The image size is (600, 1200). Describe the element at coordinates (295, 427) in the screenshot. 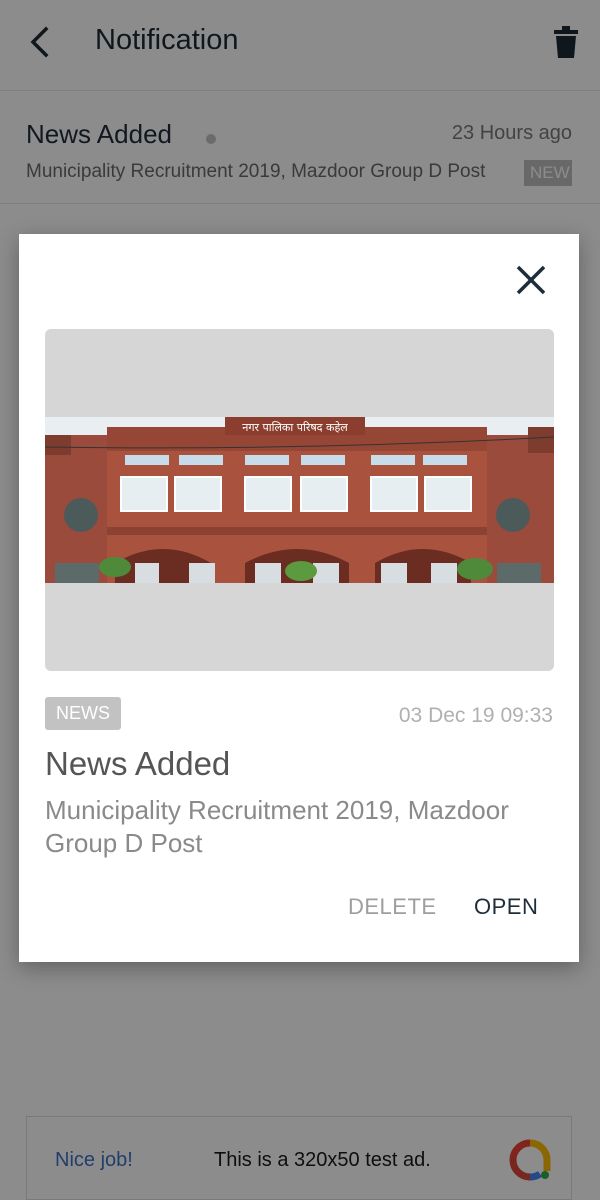

I see `signboard-text: नगर पालिका परिषद कहेल` at that location.